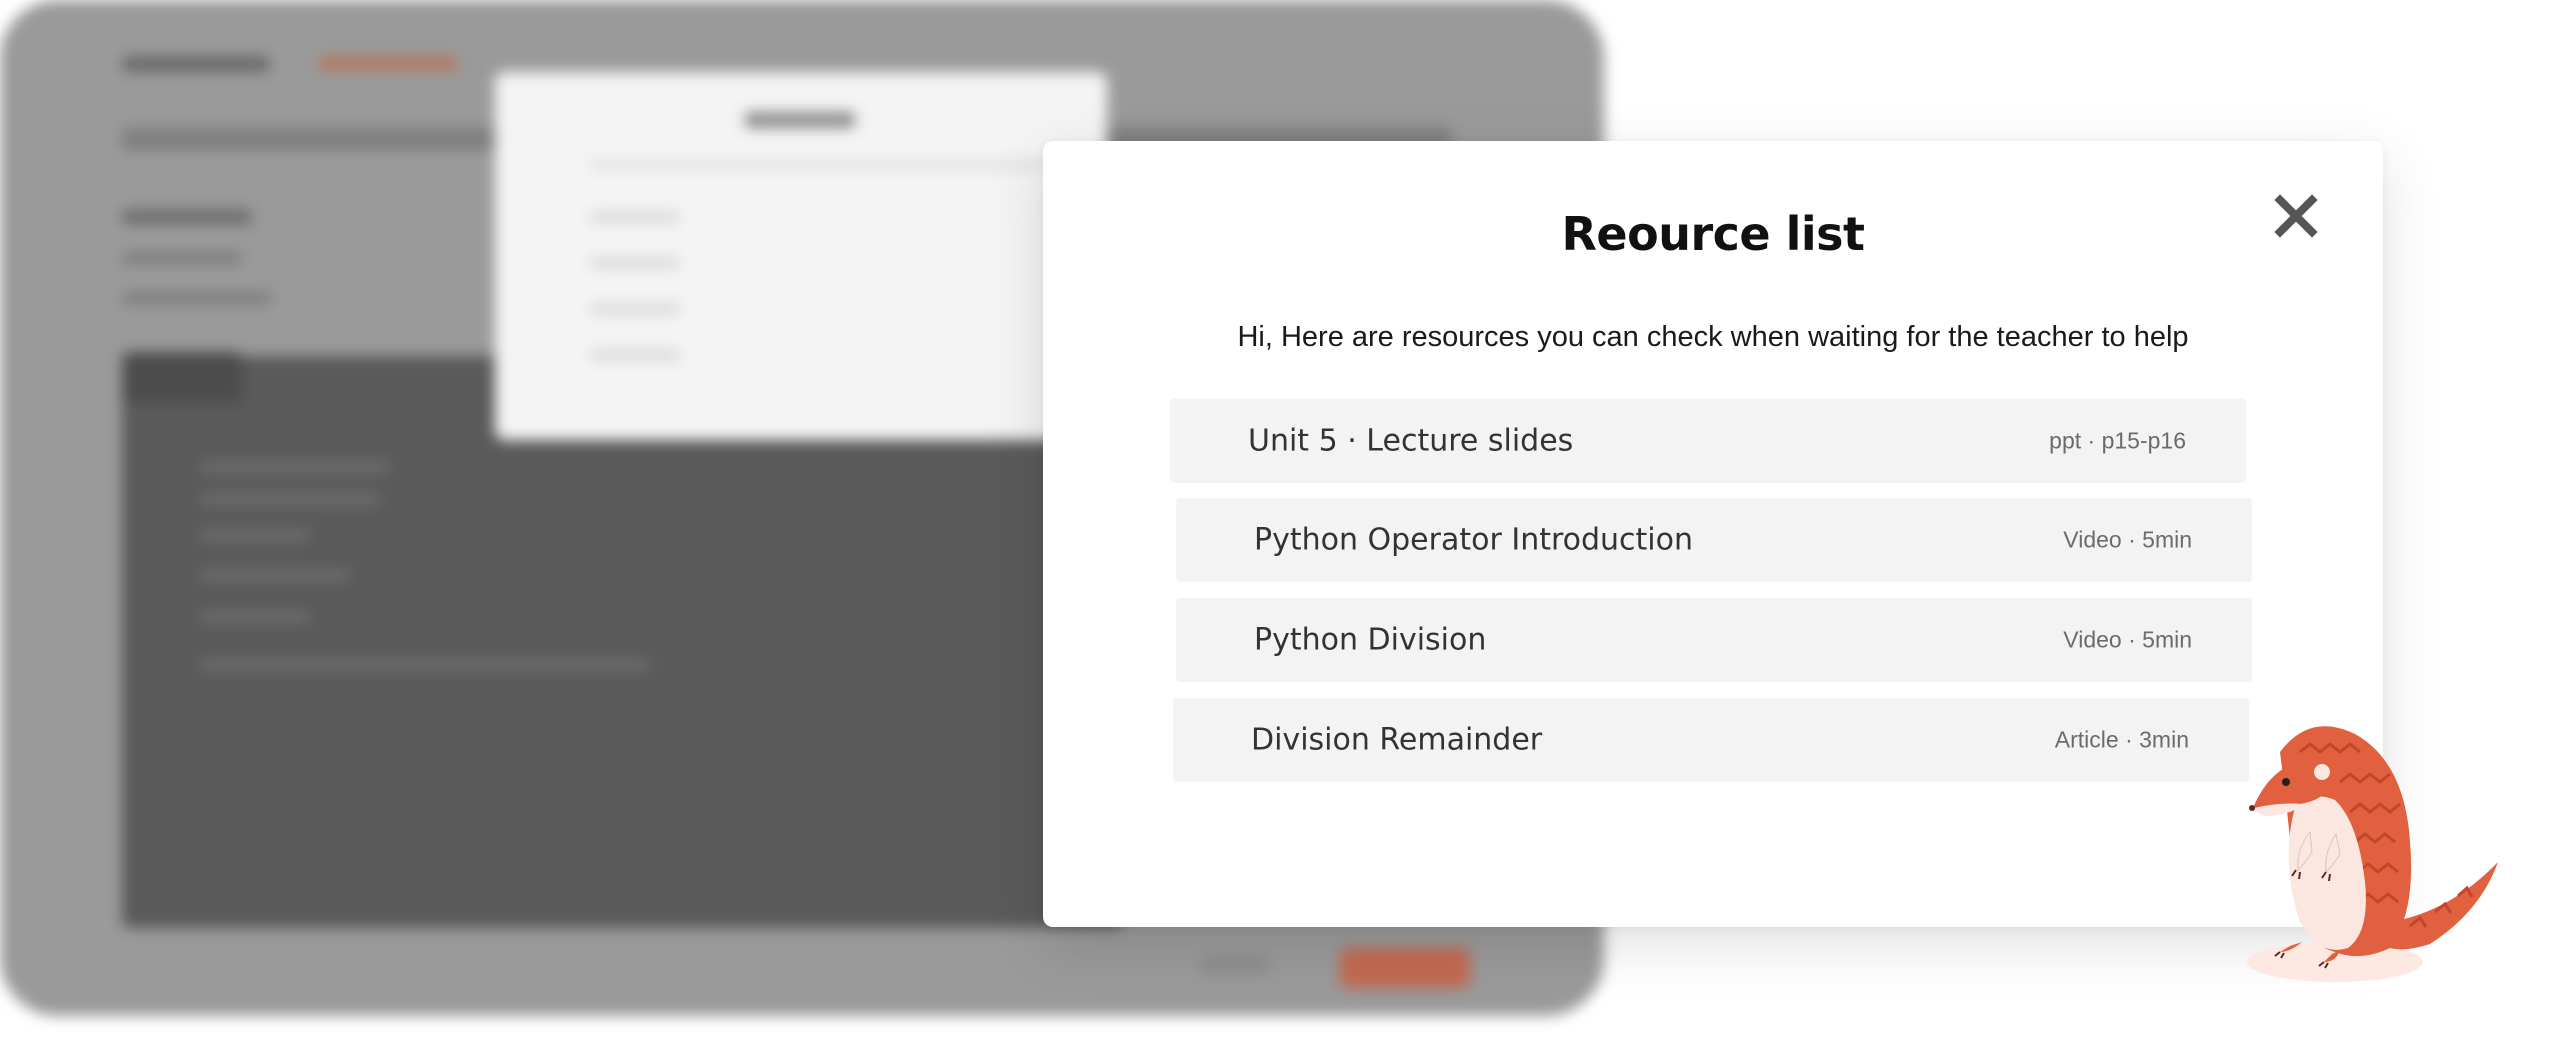 The height and width of the screenshot is (1062, 2552). I want to click on resource-title: Python Division, so click(1370, 640).